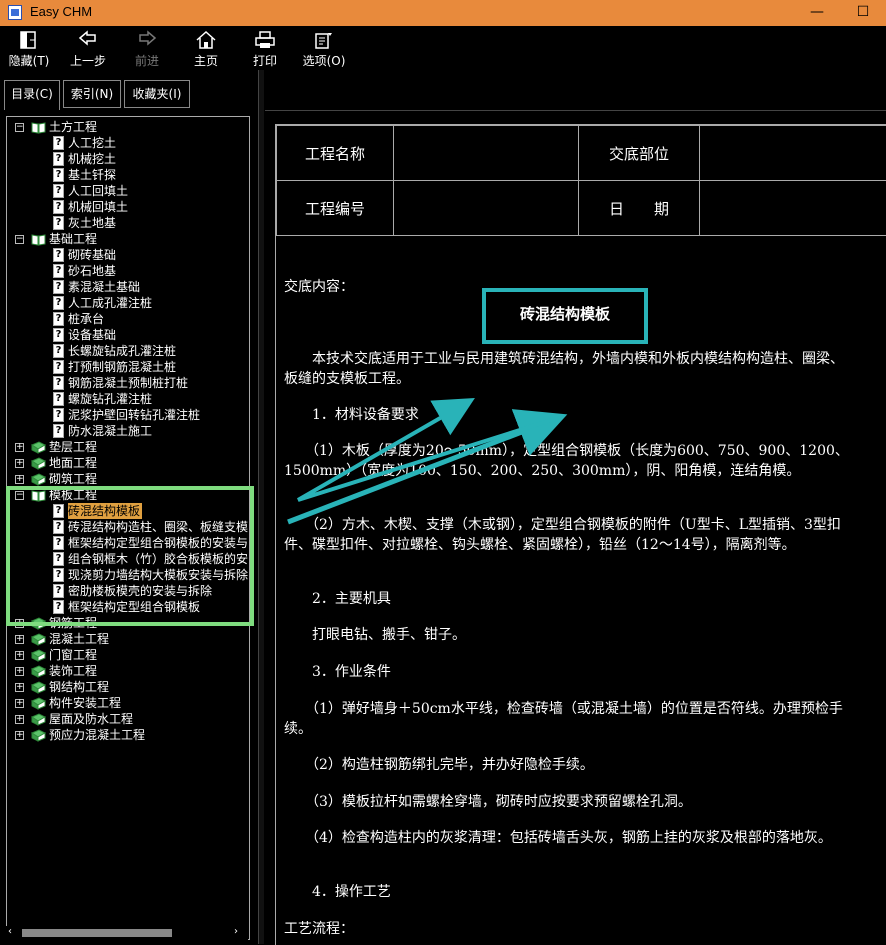  I want to click on tree-folder: +混凝土工程, so click(128, 639).